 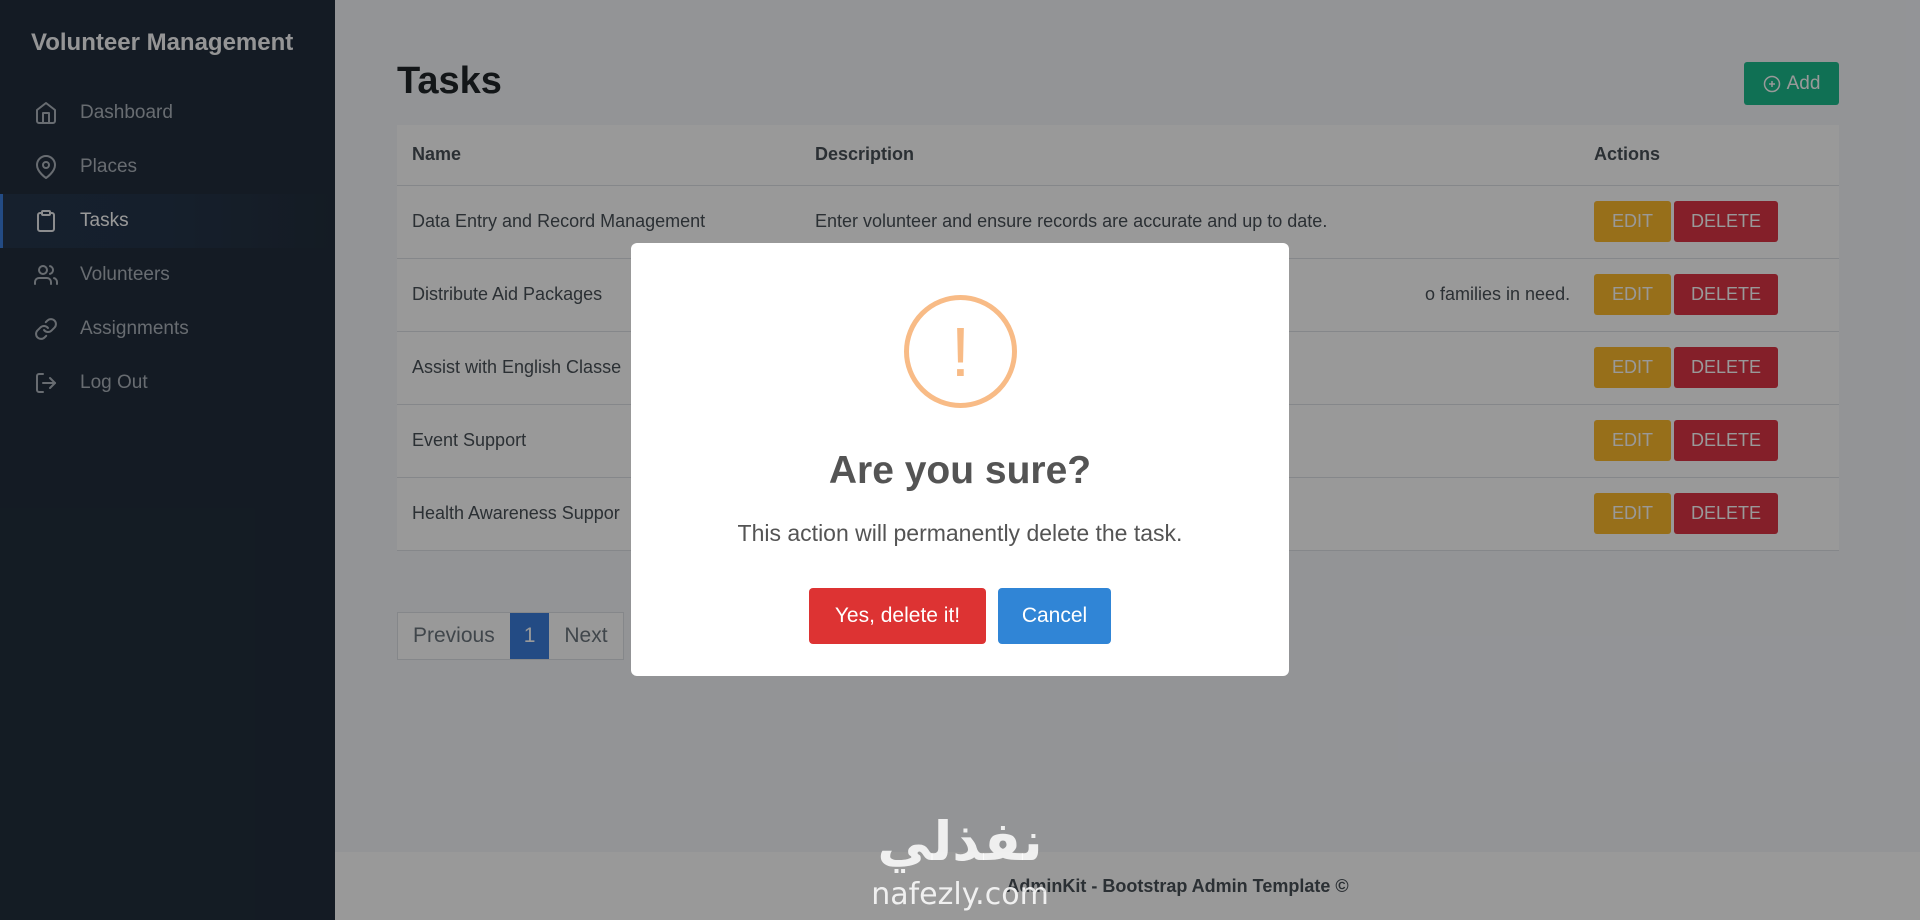 What do you see at coordinates (960, 470) in the screenshot?
I see `dialog-title: Are you sure?` at bounding box center [960, 470].